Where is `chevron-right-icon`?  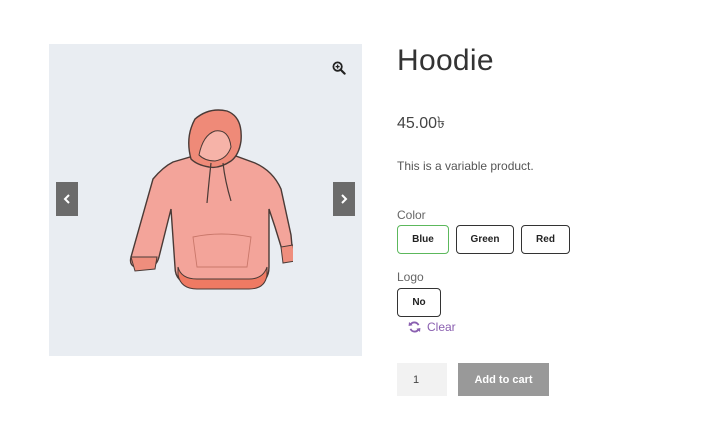 chevron-right-icon is located at coordinates (344, 199).